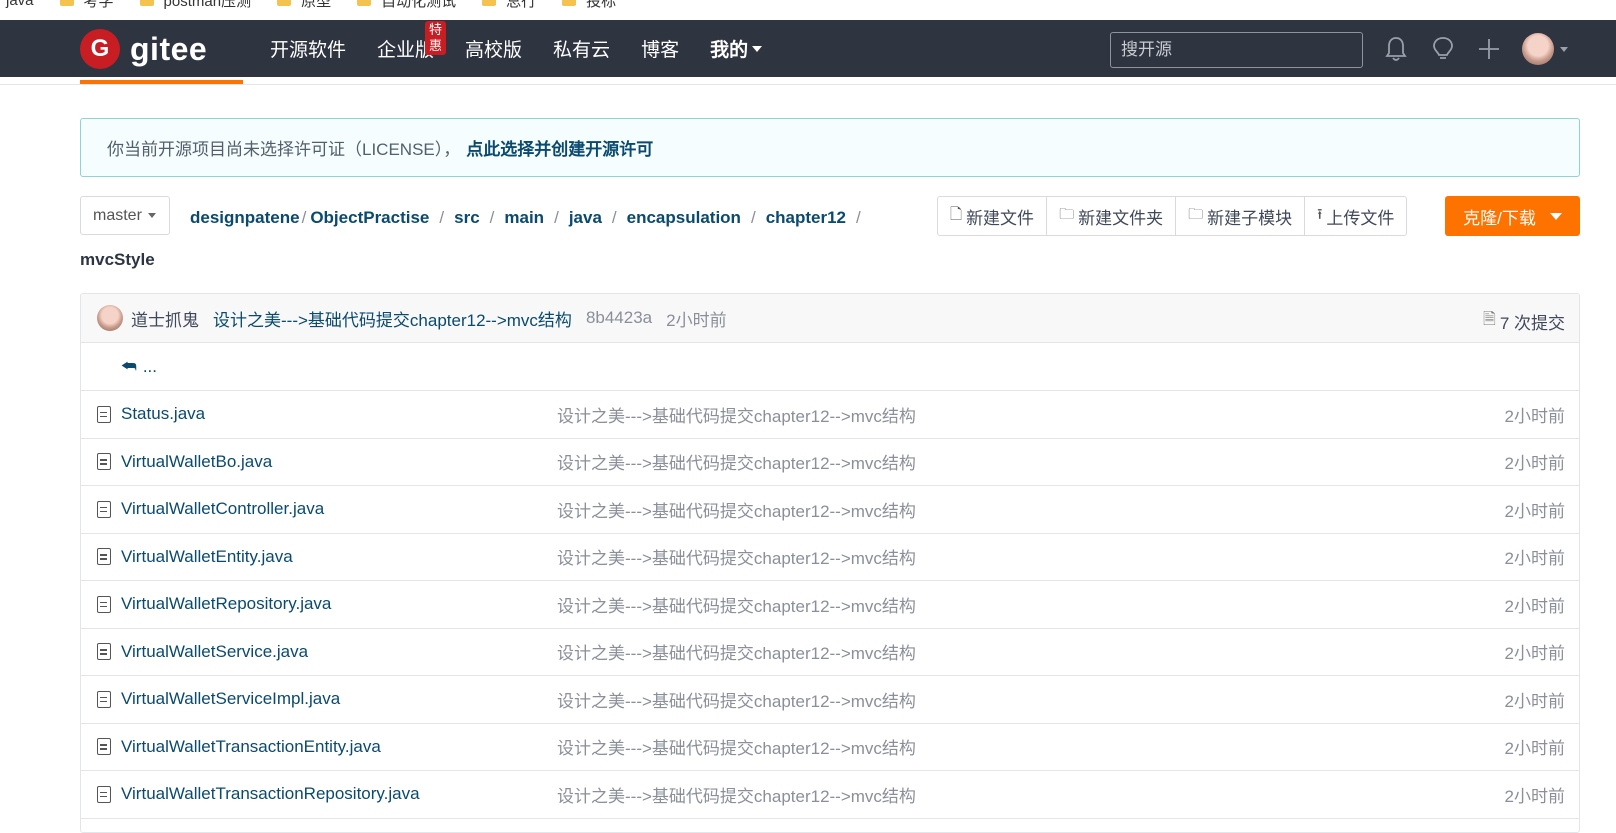  What do you see at coordinates (1489, 319) in the screenshot?
I see `commits-icon: 🗎` at bounding box center [1489, 319].